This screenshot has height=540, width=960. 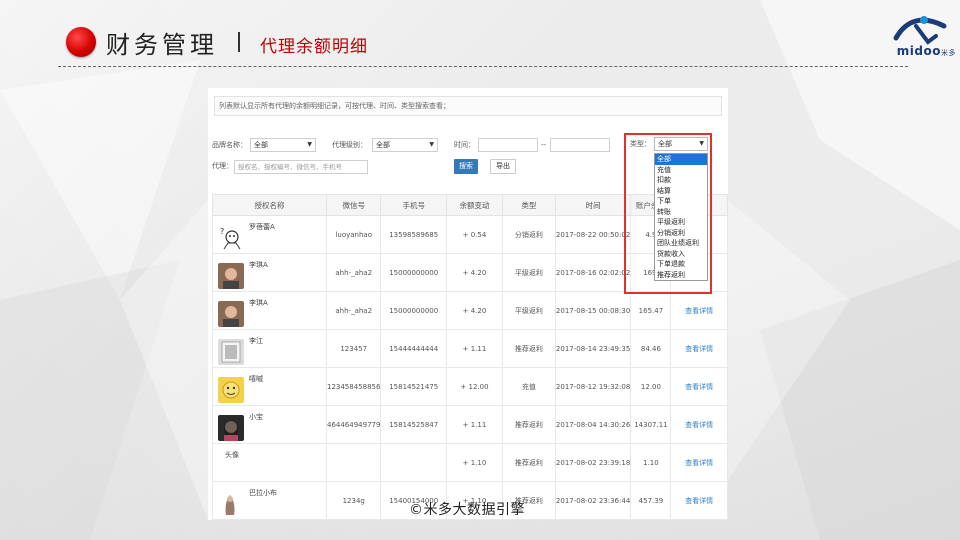 I want to click on level-label: 代理级别：, so click(x=349, y=145).